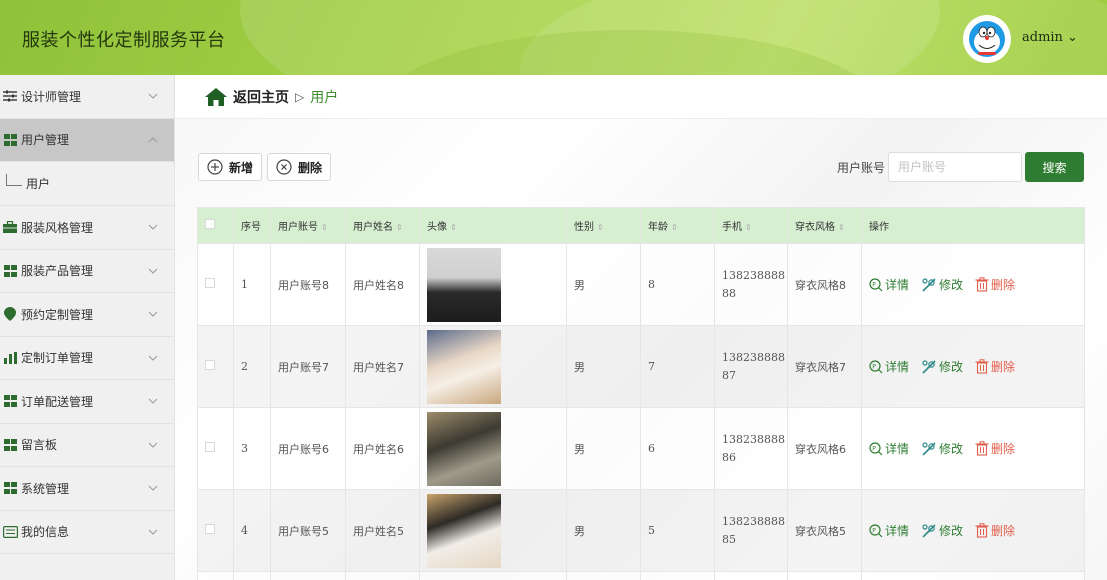  Describe the element at coordinates (87, 271) in the screenshot. I see `sidebar-item-product: 服装产品管理` at that location.